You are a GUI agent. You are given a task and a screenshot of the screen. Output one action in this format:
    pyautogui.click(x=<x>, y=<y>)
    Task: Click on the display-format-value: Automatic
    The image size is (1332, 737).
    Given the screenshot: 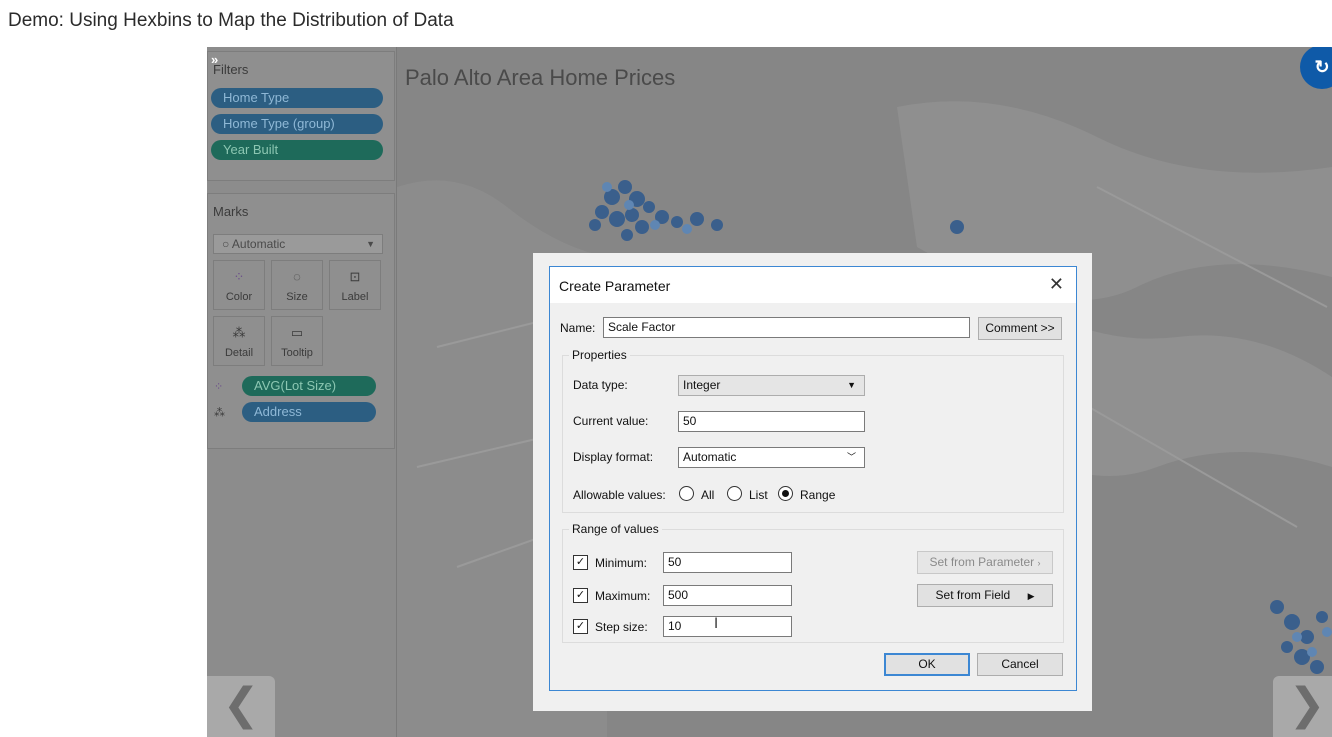 What is the action you would take?
    pyautogui.click(x=710, y=457)
    